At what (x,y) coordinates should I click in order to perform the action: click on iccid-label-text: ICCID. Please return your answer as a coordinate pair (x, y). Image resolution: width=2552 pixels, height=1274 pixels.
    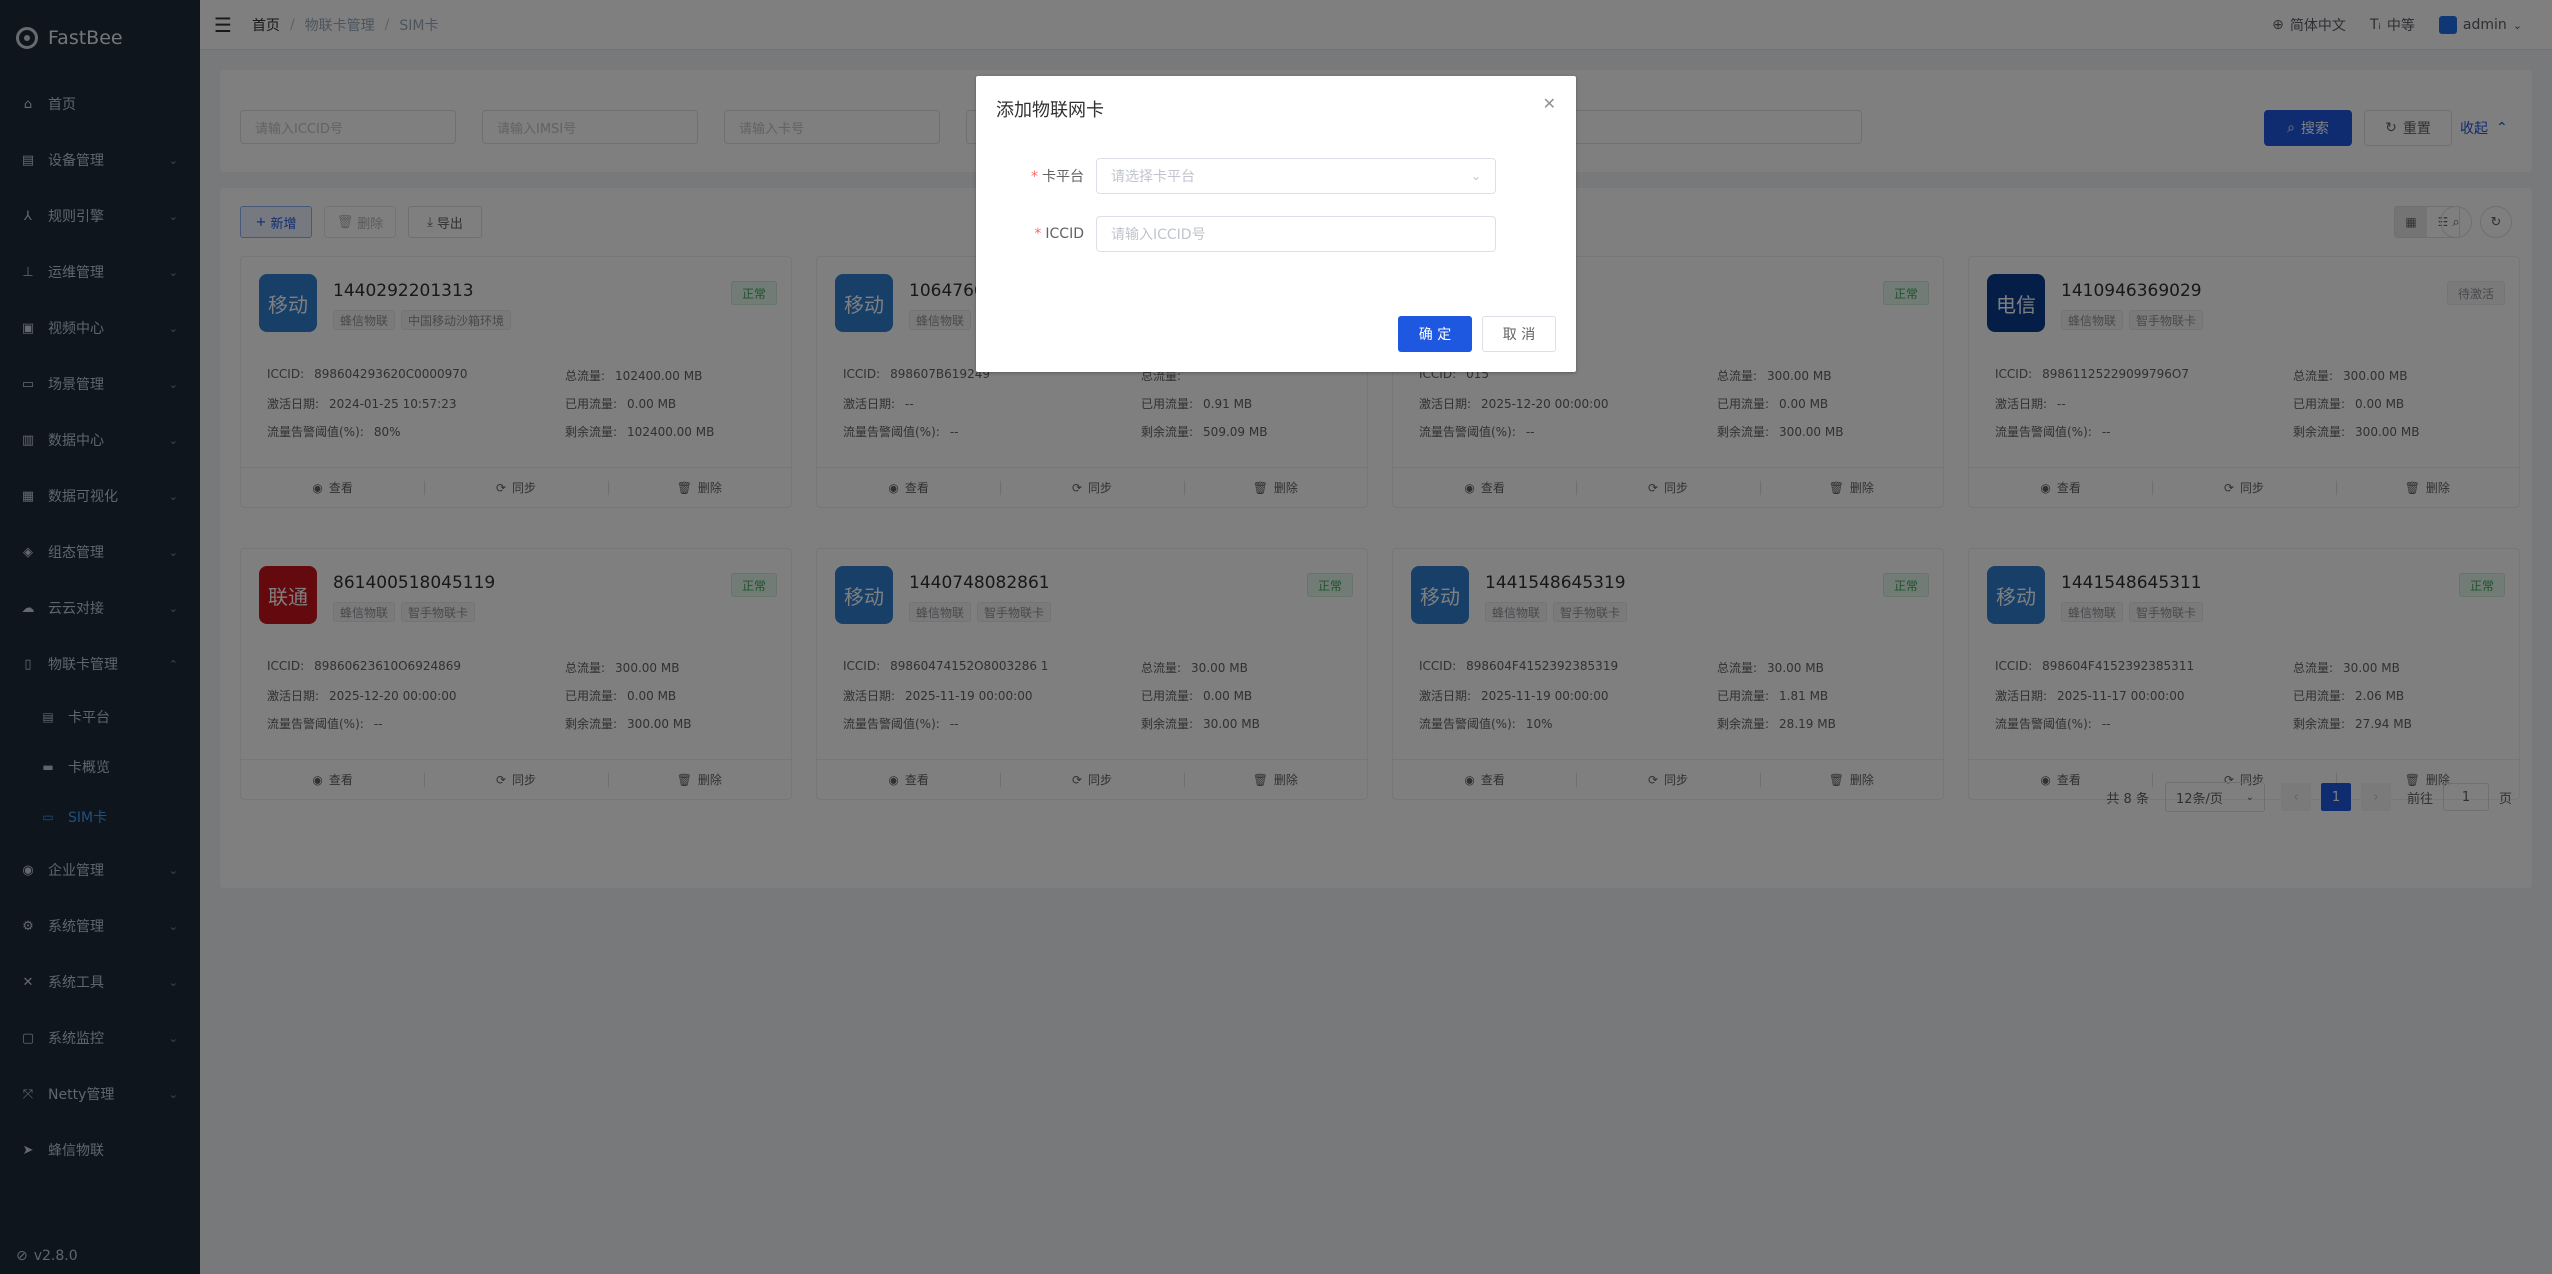
    Looking at the image, I should click on (1064, 234).